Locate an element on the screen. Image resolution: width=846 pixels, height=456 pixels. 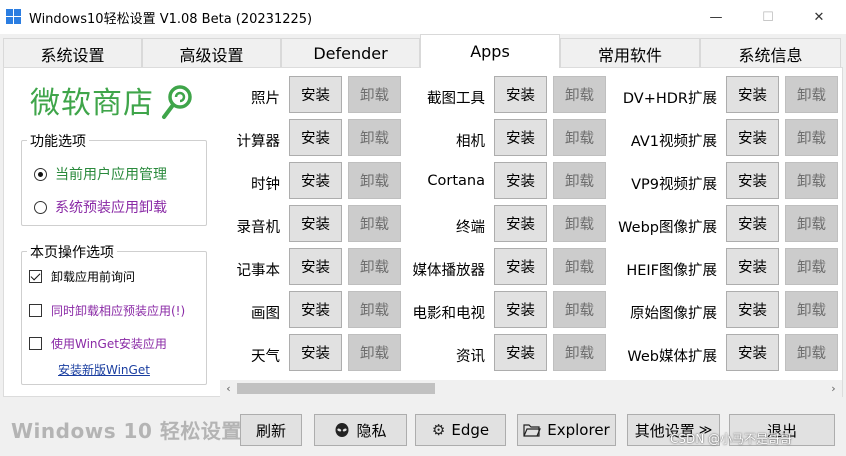
app-label: HEIF图像扩展 is located at coordinates (671, 271).